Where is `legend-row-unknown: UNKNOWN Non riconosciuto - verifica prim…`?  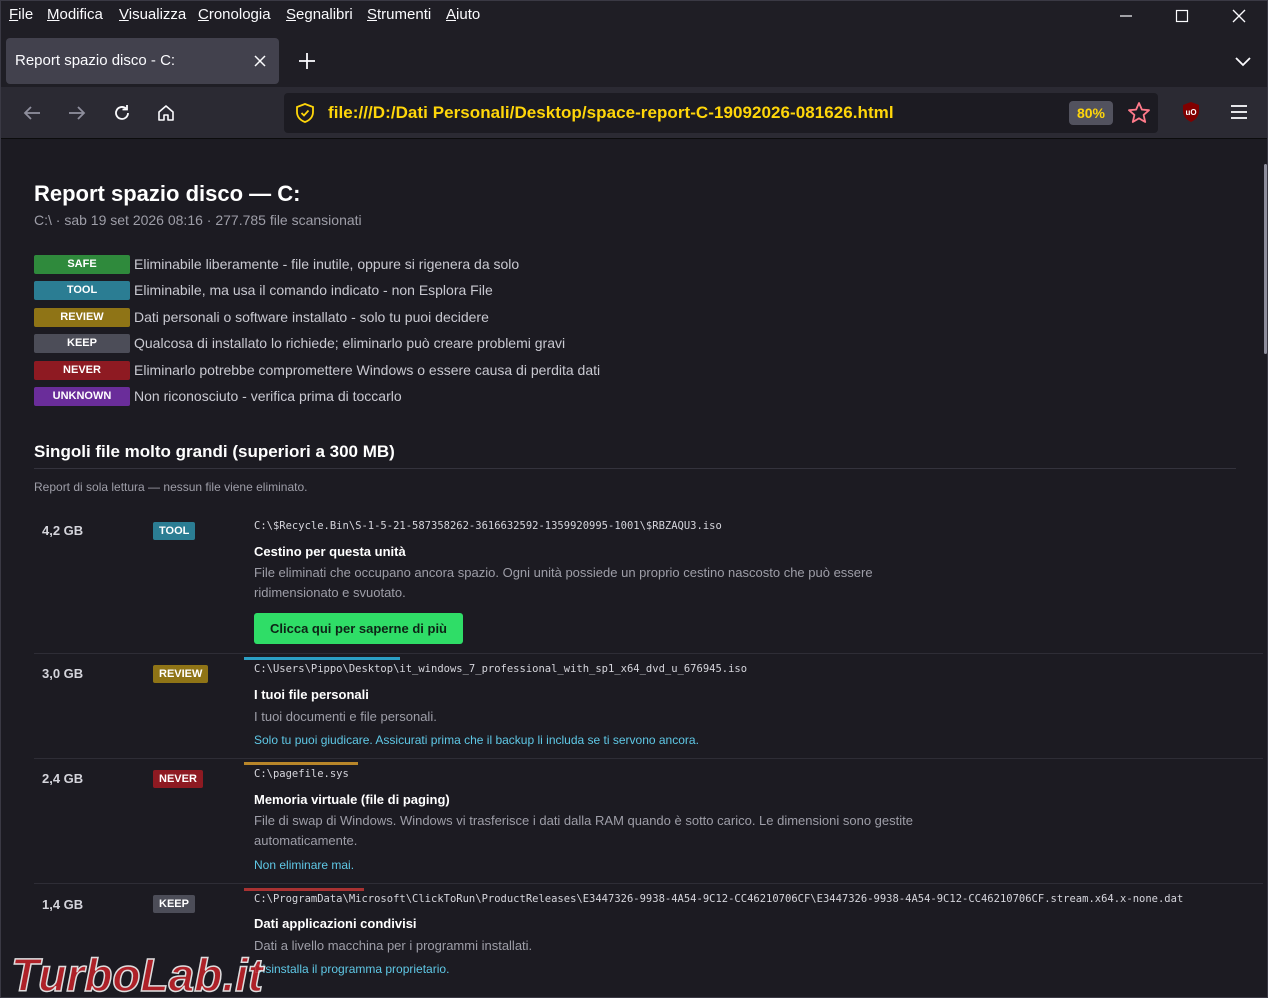 legend-row-unknown: UNKNOWN Non riconosciuto - verifica prim… is located at coordinates (218, 396).